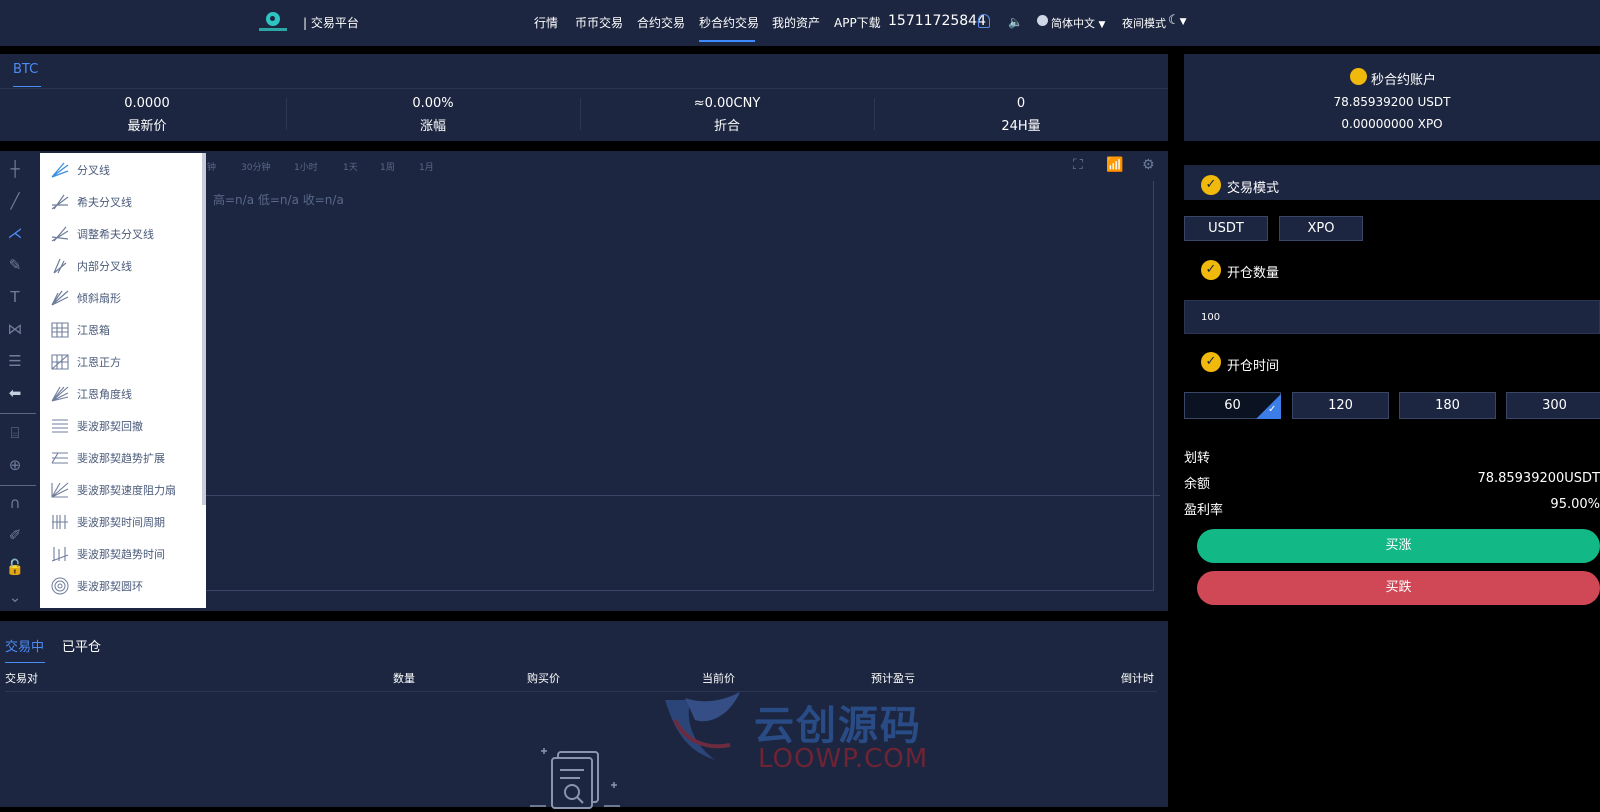 The image size is (1600, 812). What do you see at coordinates (726, 126) in the screenshot?
I see `stat-label: 折合` at bounding box center [726, 126].